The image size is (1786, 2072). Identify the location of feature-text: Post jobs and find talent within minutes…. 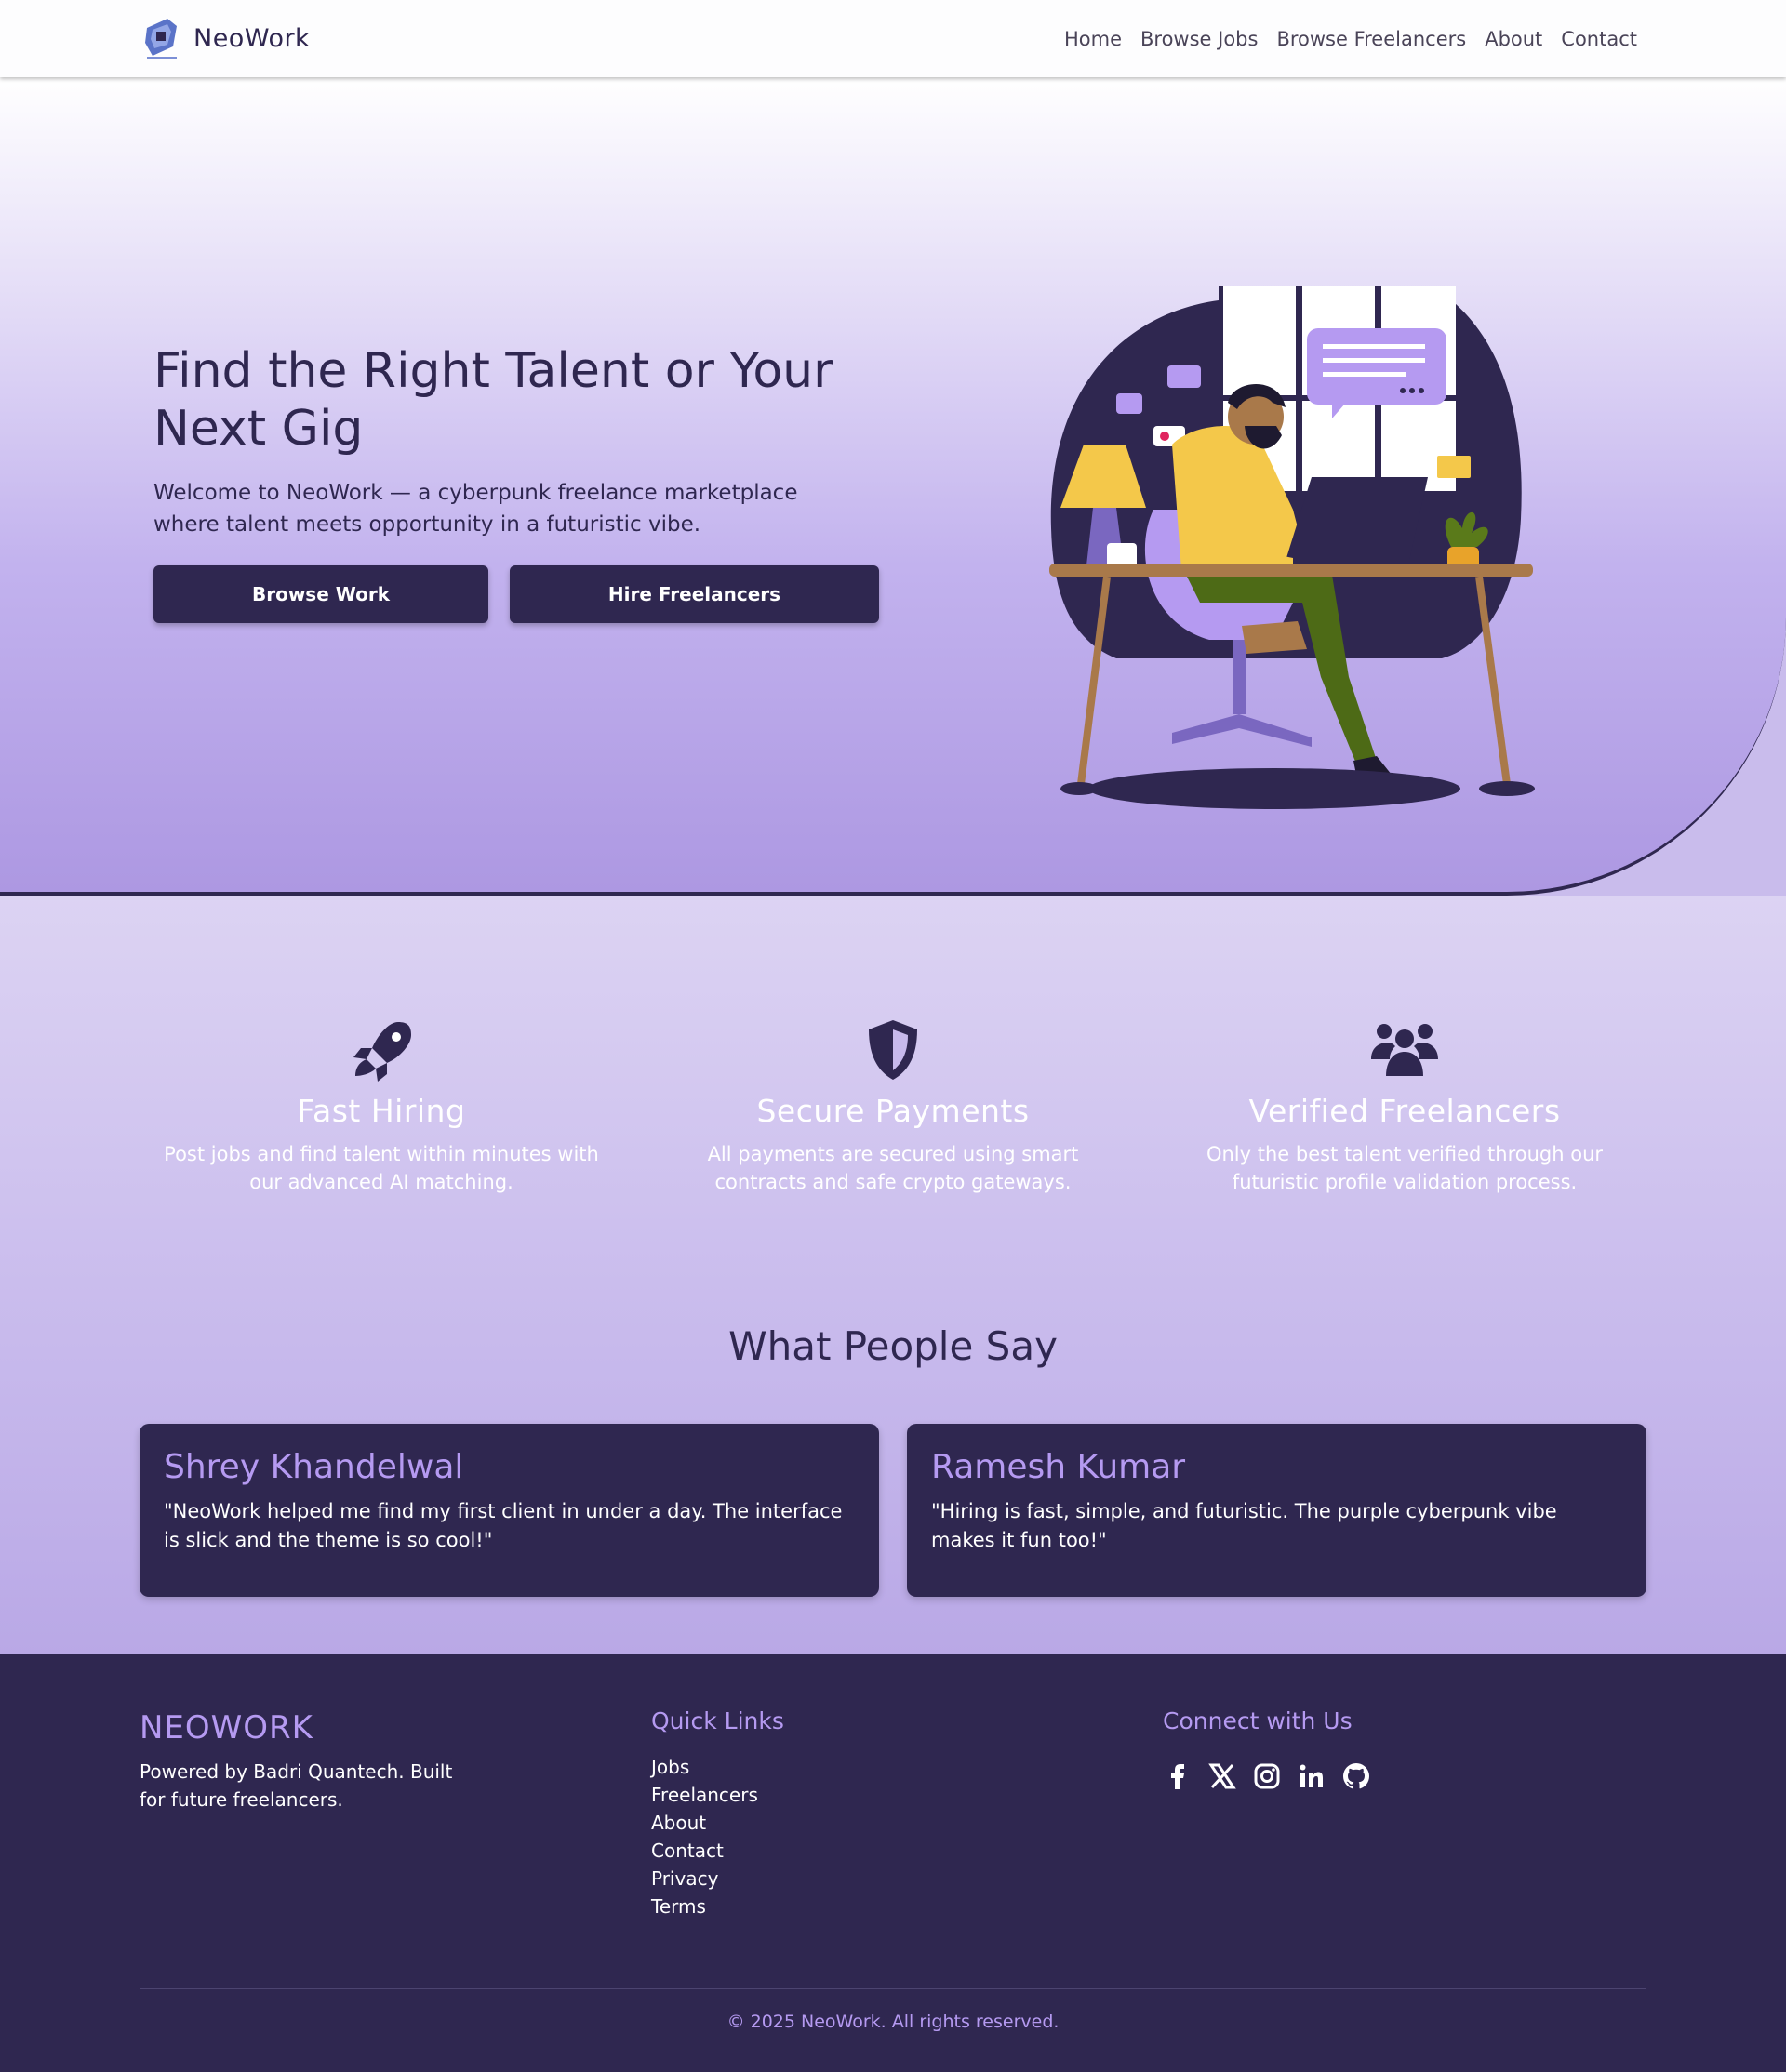
(381, 1168).